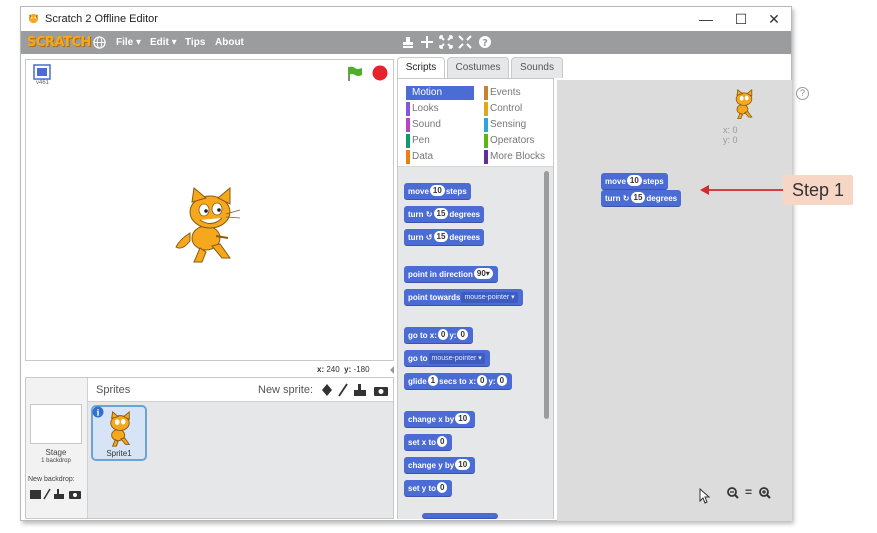 This screenshot has height=533, width=877. Describe the element at coordinates (509, 141) in the screenshot. I see `category-operators: Operators` at that location.